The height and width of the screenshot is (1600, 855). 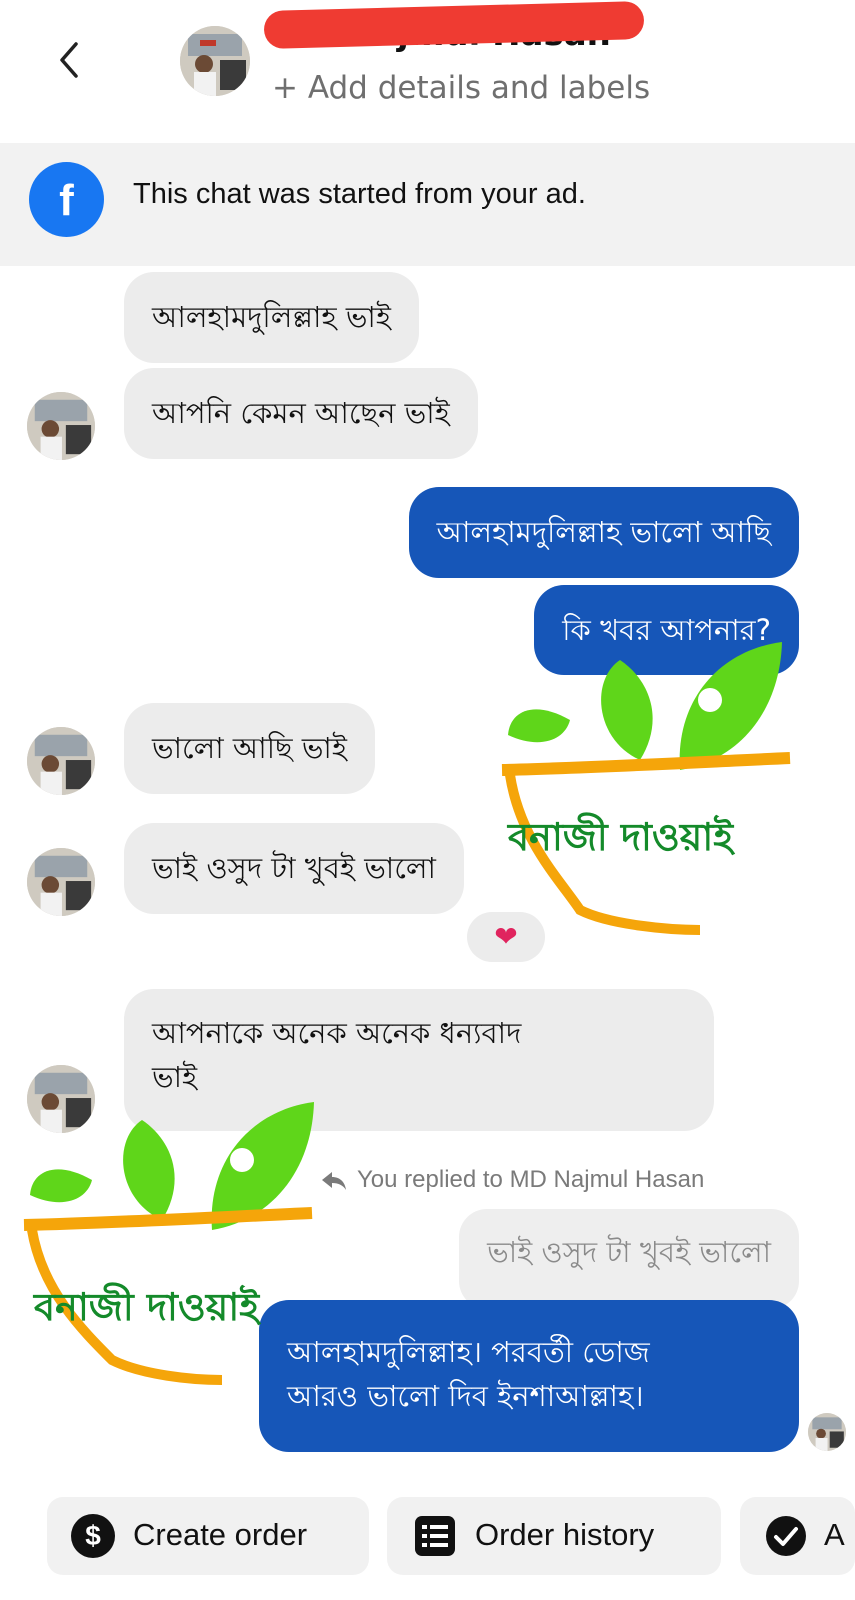 What do you see at coordinates (220, 1534) in the screenshot?
I see `create-order-label: Create order` at bounding box center [220, 1534].